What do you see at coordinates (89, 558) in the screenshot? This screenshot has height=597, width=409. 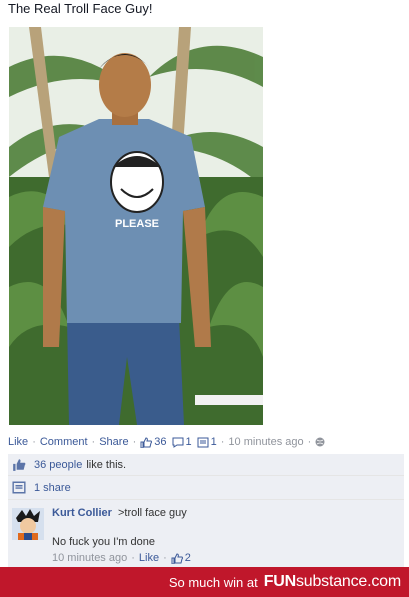 I see `comment-timestamp: 10 minutes ago` at bounding box center [89, 558].